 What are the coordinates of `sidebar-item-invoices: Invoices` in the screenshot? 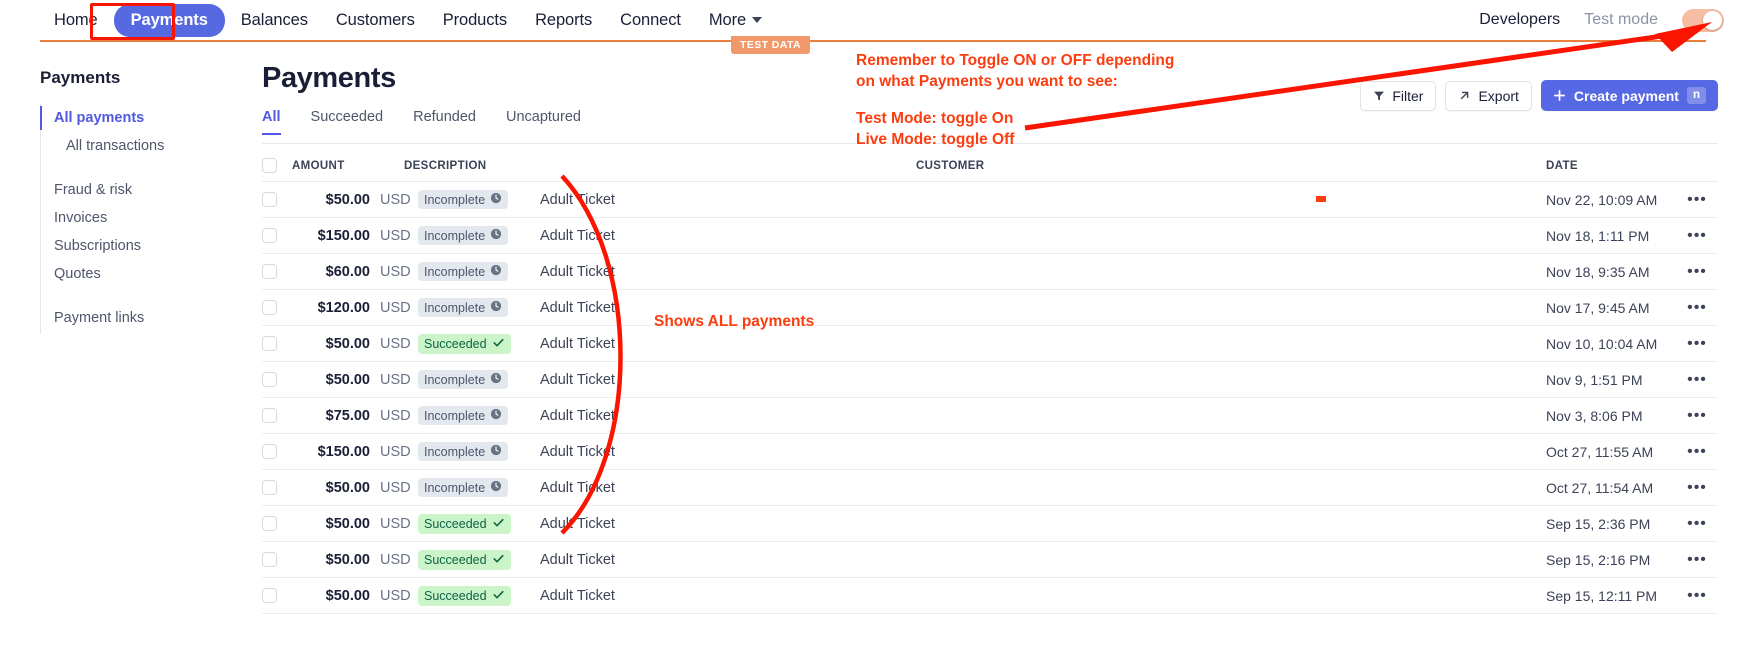 It's located at (132, 218).